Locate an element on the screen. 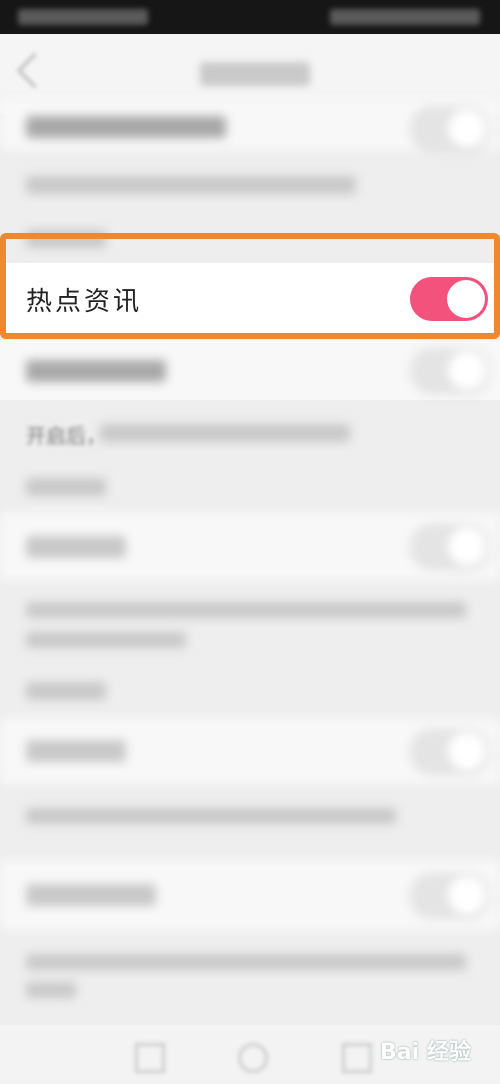  status-bar is located at coordinates (250, 17).